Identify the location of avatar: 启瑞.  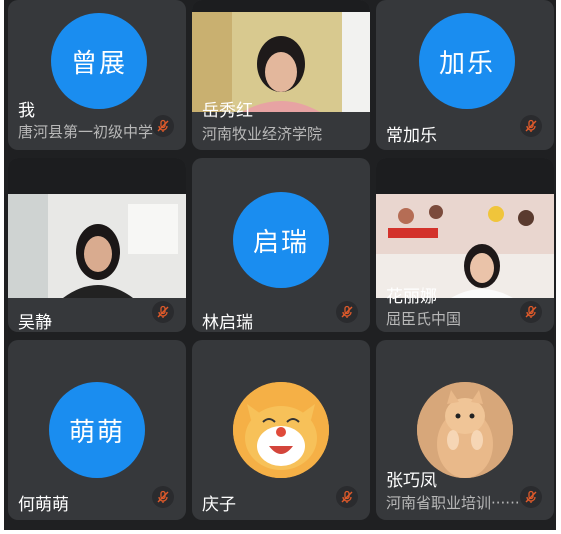
(281, 240).